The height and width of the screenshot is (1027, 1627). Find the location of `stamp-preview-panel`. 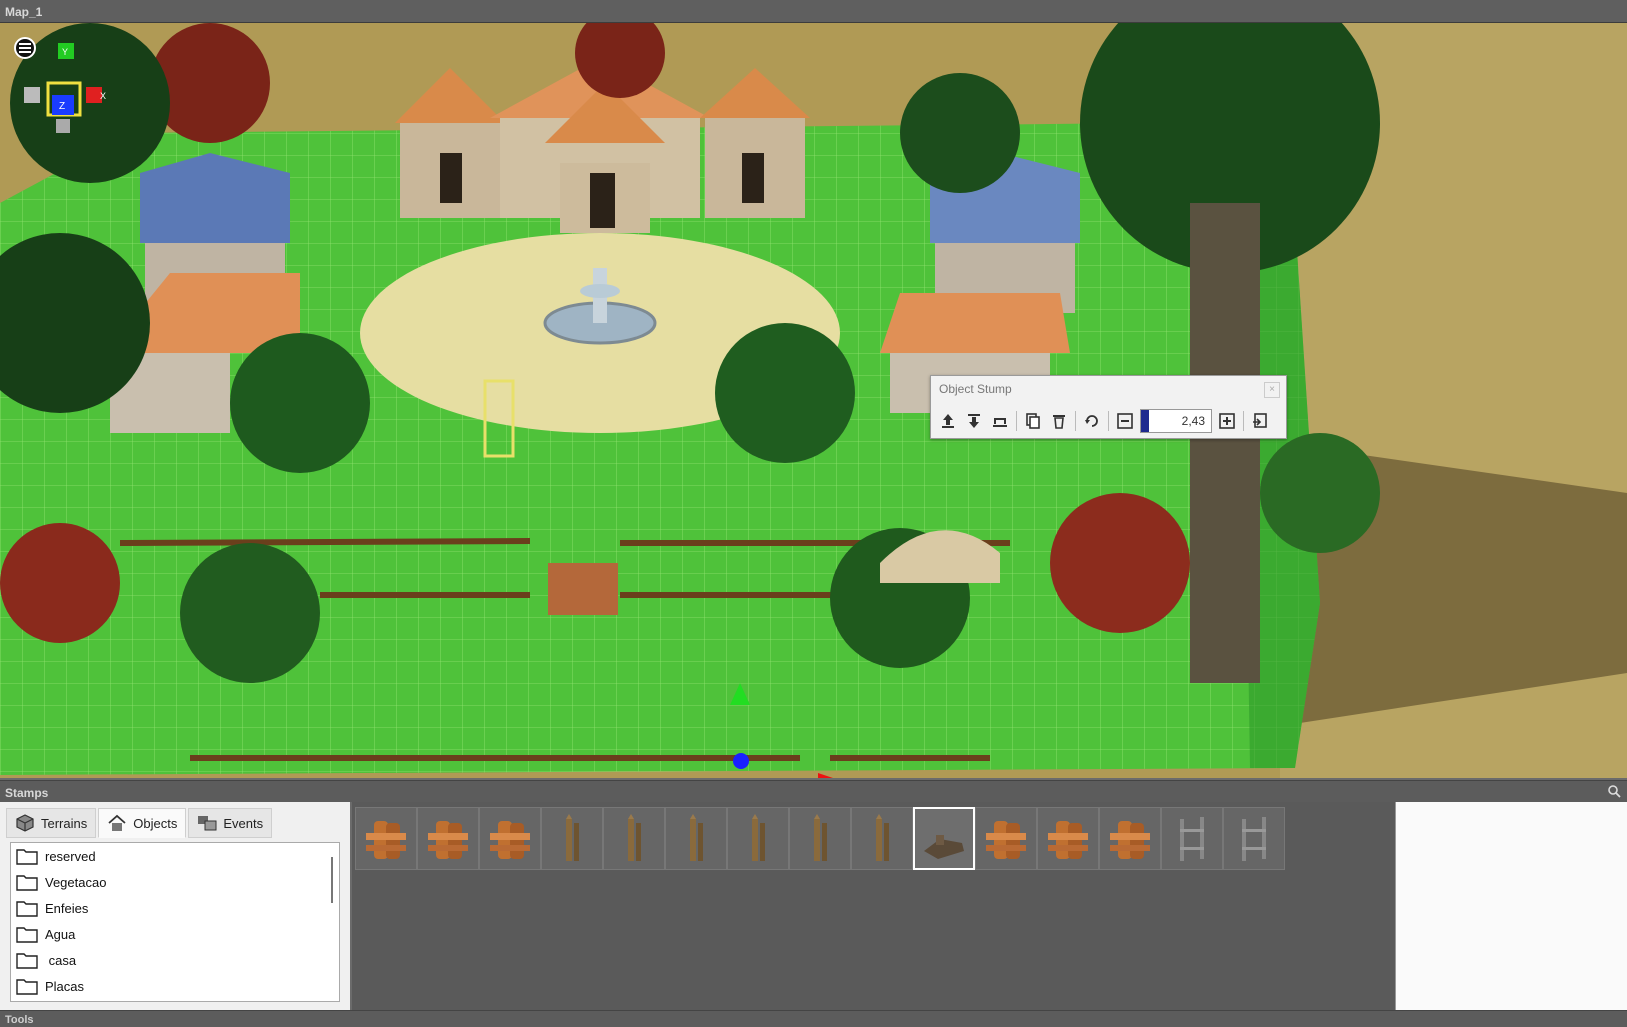

stamp-preview-panel is located at coordinates (1511, 906).